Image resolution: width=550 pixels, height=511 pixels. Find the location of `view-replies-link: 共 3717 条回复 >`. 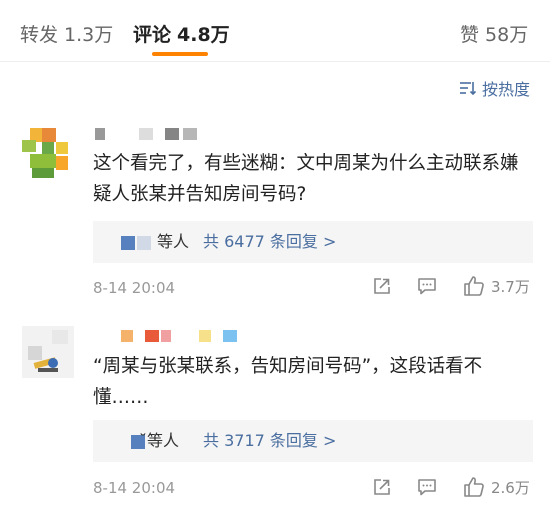

view-replies-link: 共 3717 条回复 > is located at coordinates (269, 441).